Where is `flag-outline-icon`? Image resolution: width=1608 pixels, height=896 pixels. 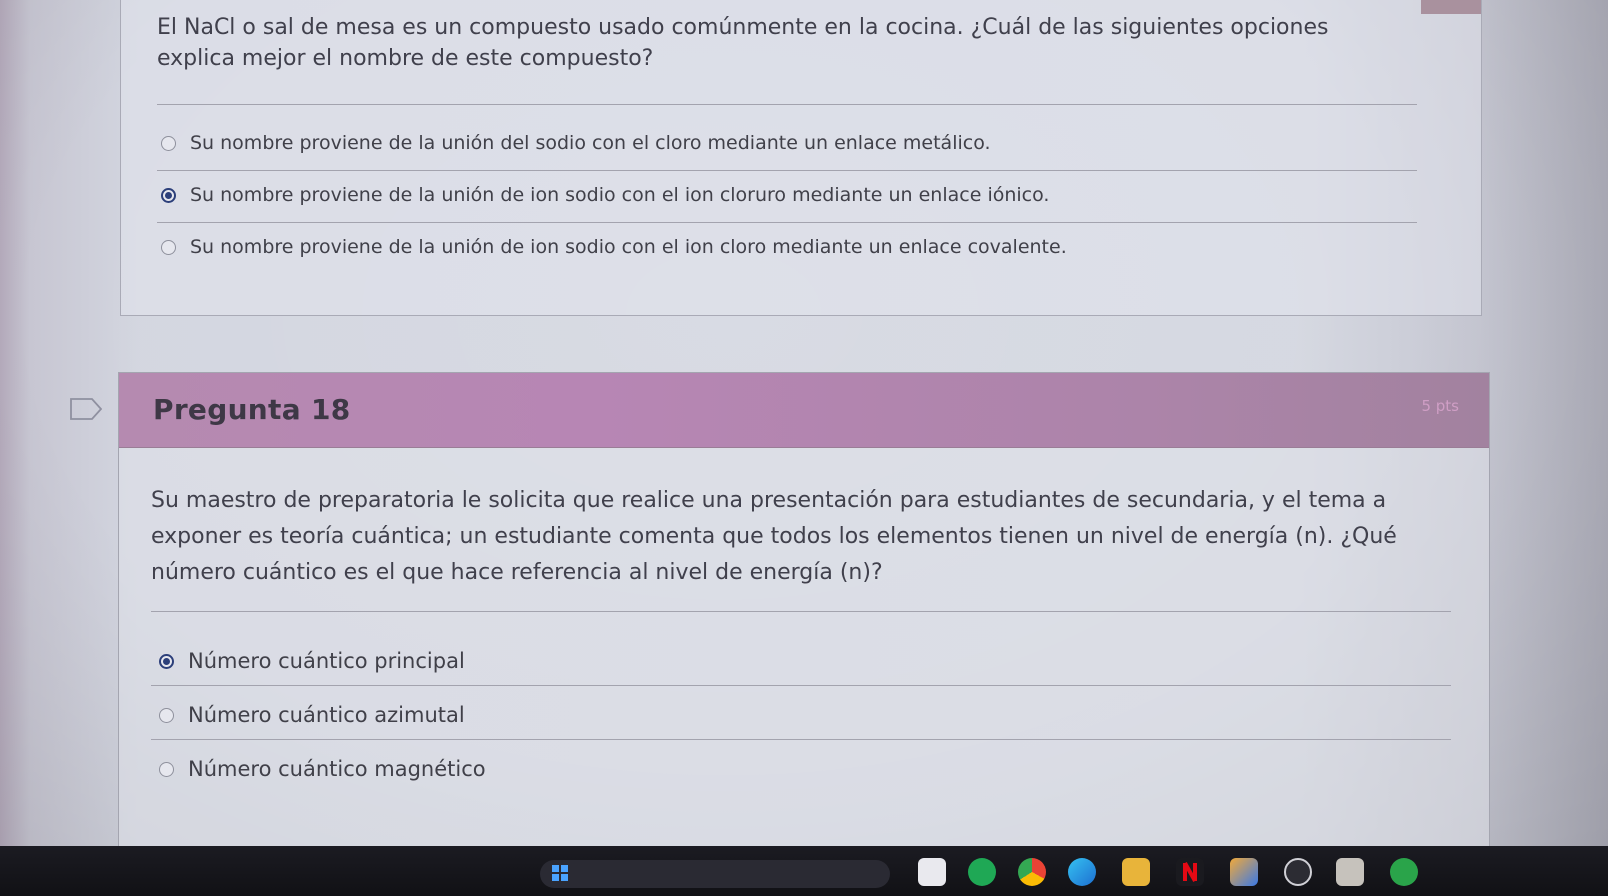
flag-outline-icon is located at coordinates (86, 409).